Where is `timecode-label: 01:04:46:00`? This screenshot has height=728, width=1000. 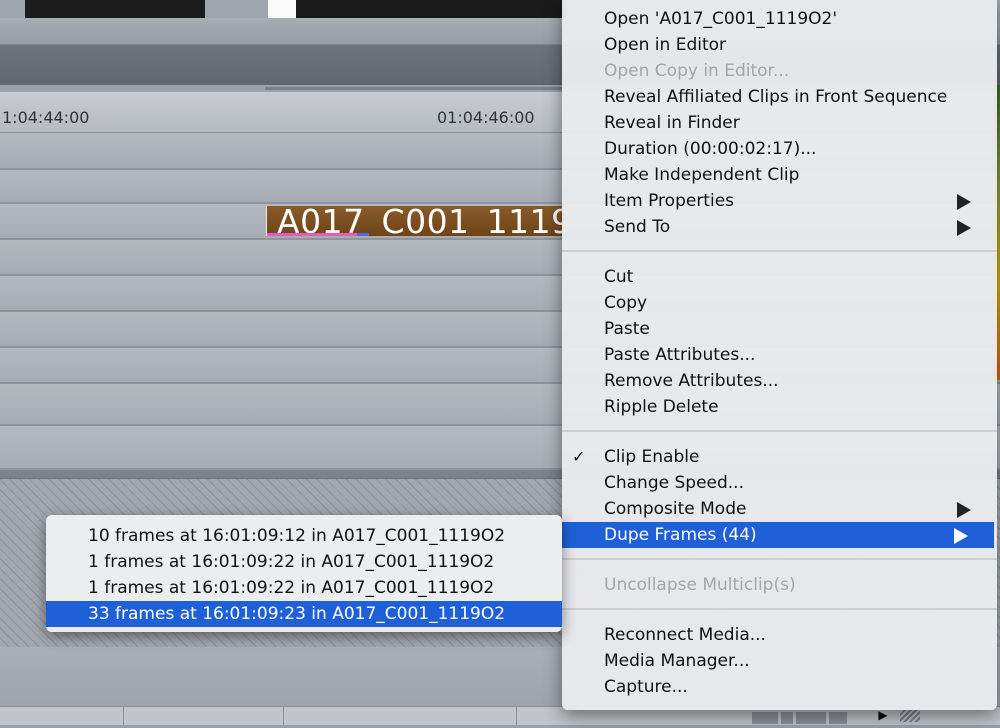
timecode-label: 01:04:46:00 is located at coordinates (486, 117).